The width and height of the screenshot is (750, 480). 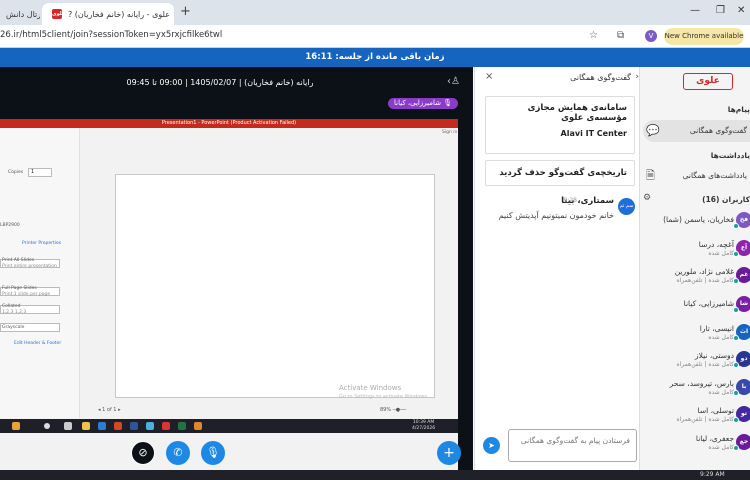 I want to click on powerpoint-icon, so click(x=118, y=426).